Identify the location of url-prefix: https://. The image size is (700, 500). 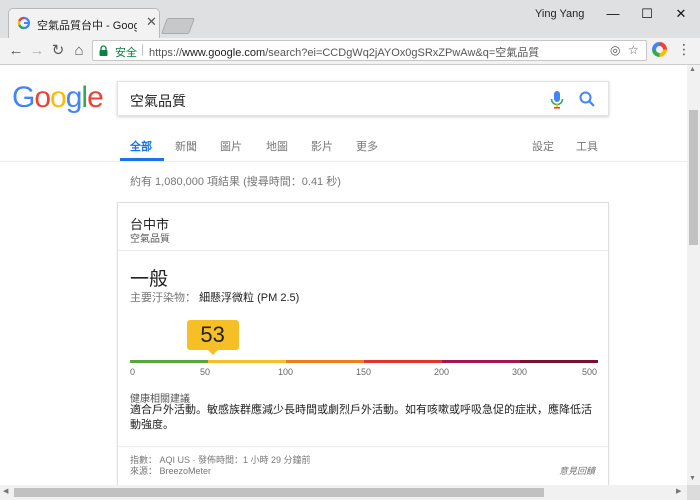
(166, 53).